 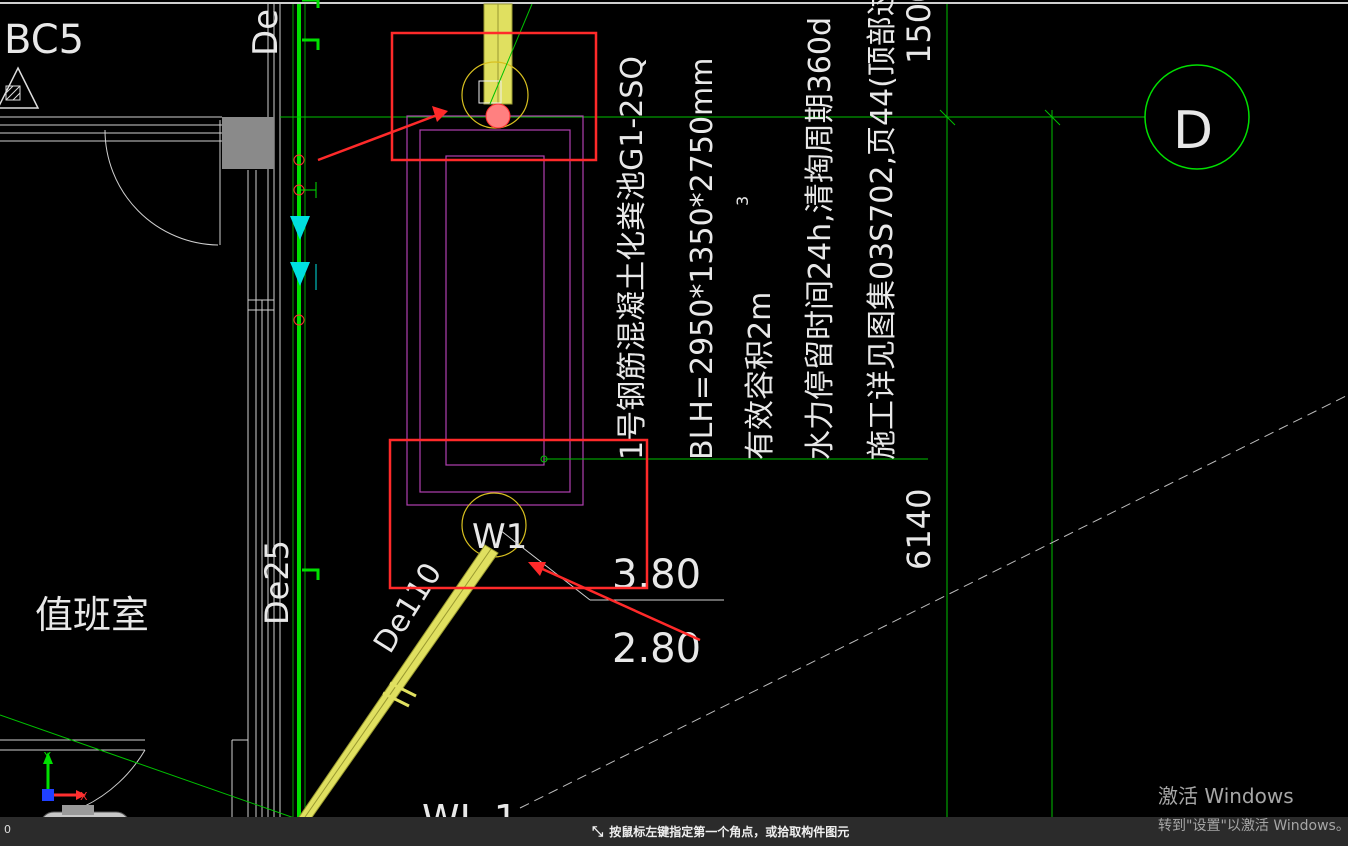 What do you see at coordinates (44, 40) in the screenshot?
I see `label-bc5: BC5` at bounding box center [44, 40].